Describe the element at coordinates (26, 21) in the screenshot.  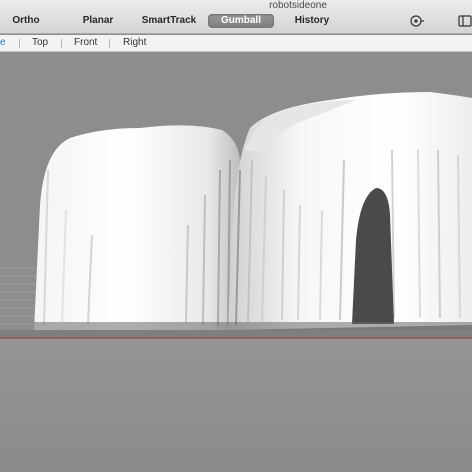
I see `toolbar-ortho-button: Ortho` at that location.